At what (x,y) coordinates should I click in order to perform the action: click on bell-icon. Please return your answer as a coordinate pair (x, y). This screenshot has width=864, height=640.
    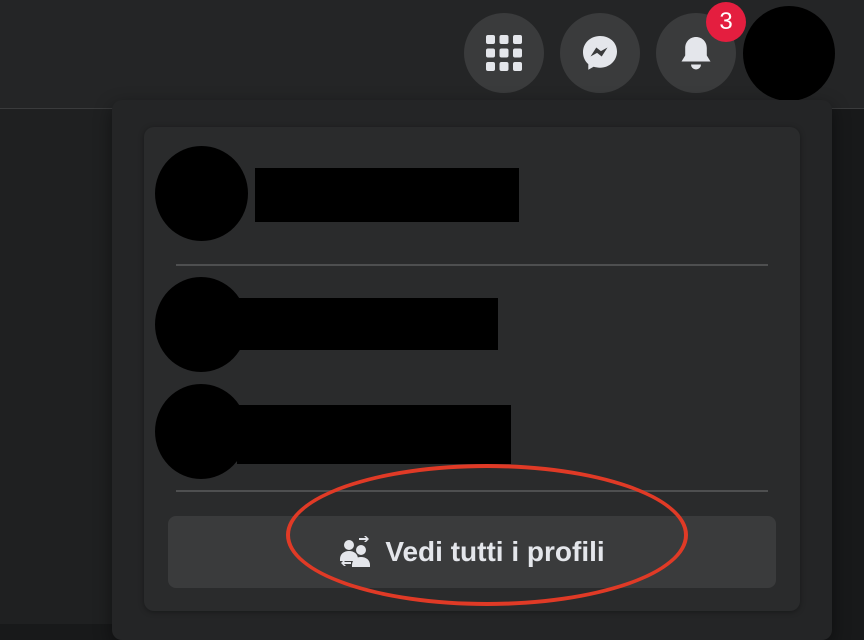
    Looking at the image, I should click on (696, 53).